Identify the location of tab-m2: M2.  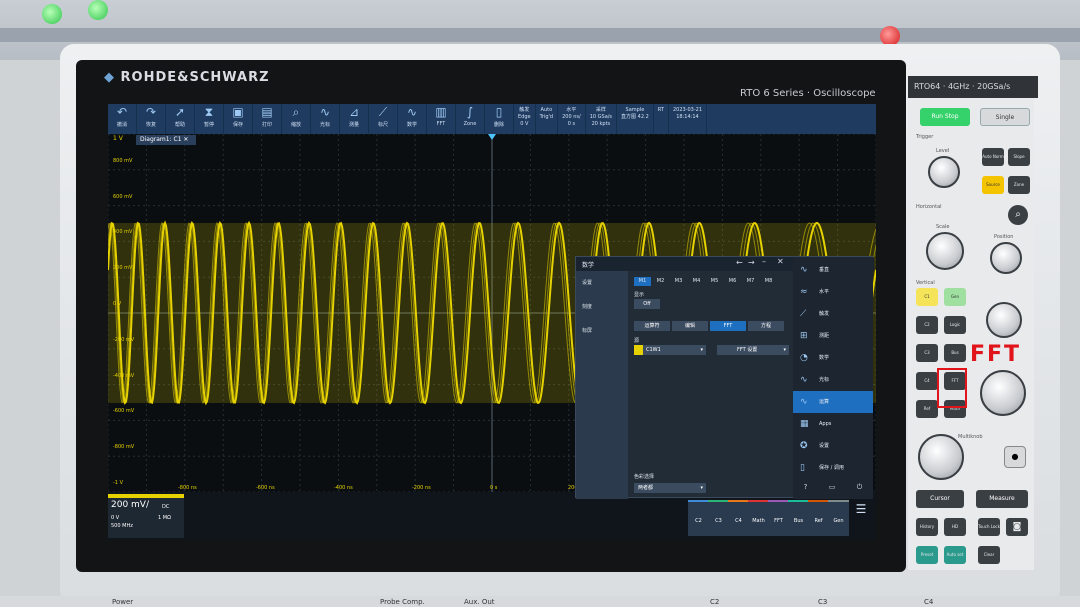
(660, 281).